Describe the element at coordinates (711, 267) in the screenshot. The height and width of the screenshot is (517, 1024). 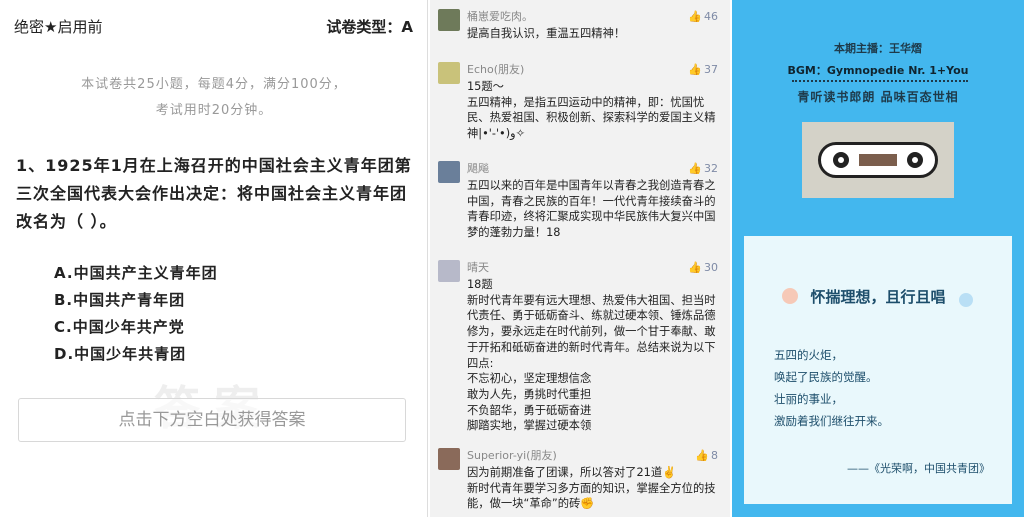
I see `like-count: 30` at that location.